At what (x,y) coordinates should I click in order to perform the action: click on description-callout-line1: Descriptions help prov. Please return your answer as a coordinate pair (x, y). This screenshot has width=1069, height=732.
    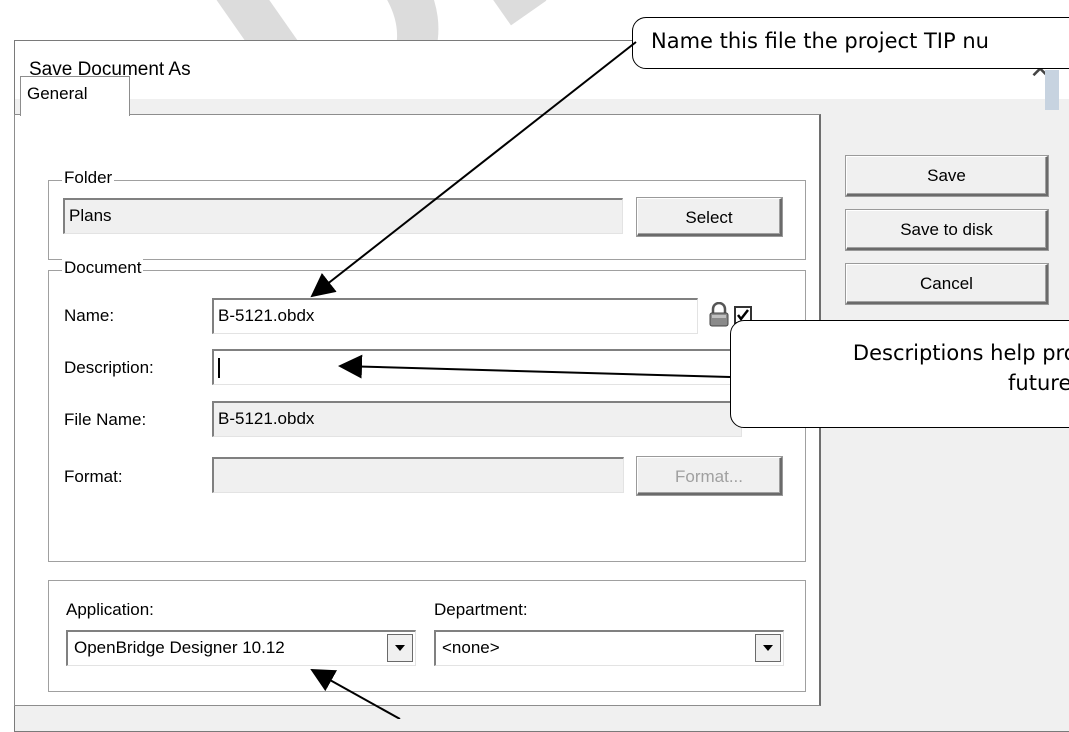
    Looking at the image, I should click on (960, 353).